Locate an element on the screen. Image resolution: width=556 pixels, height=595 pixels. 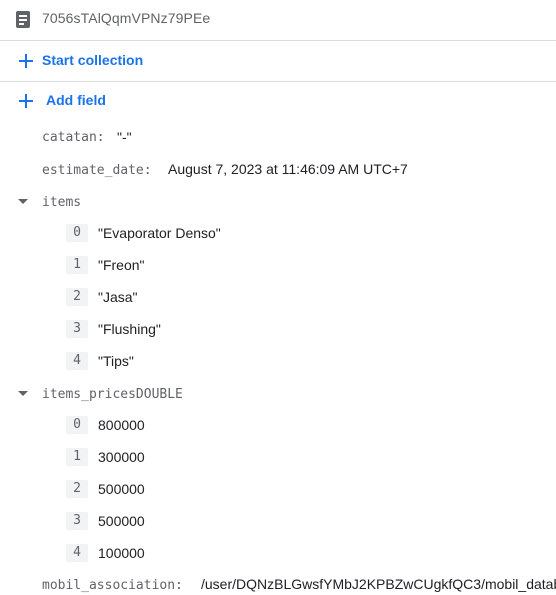
field-key: catatan: is located at coordinates (73, 137).